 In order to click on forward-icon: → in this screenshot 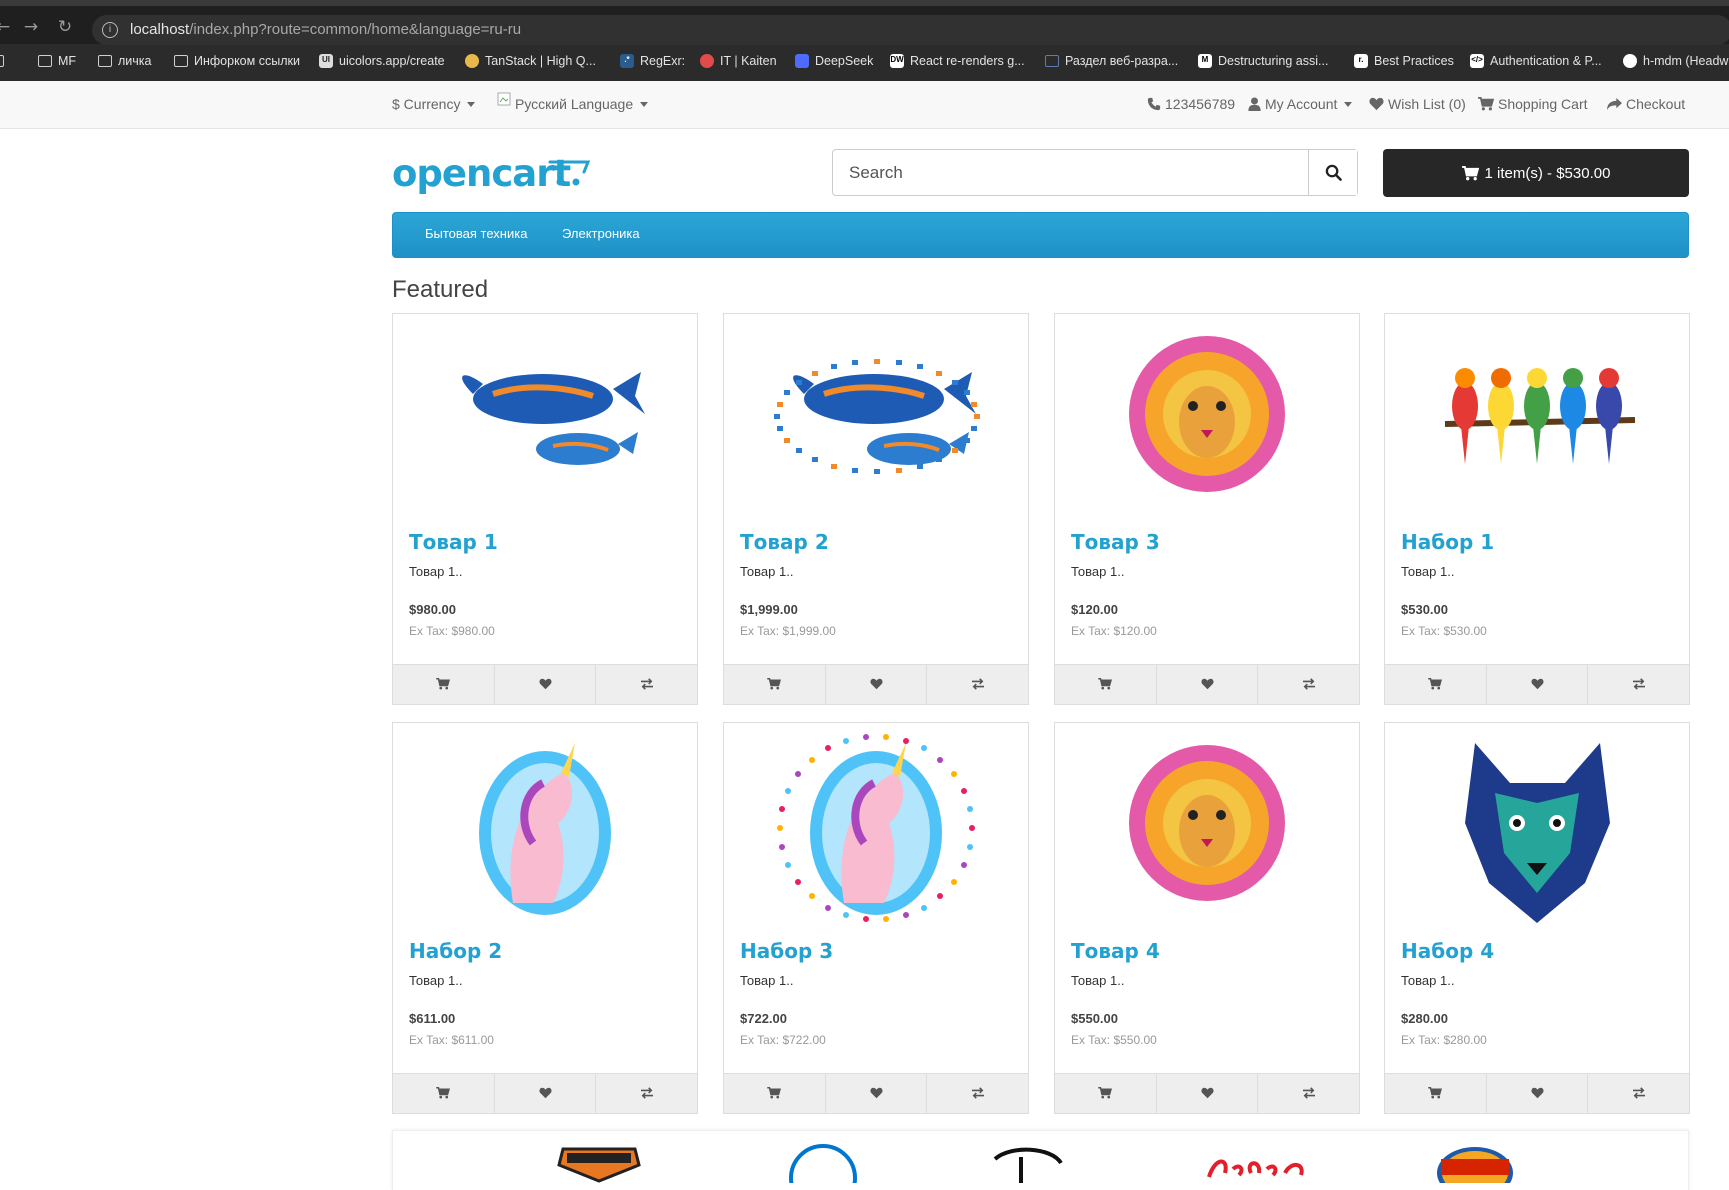, I will do `click(31, 27)`.